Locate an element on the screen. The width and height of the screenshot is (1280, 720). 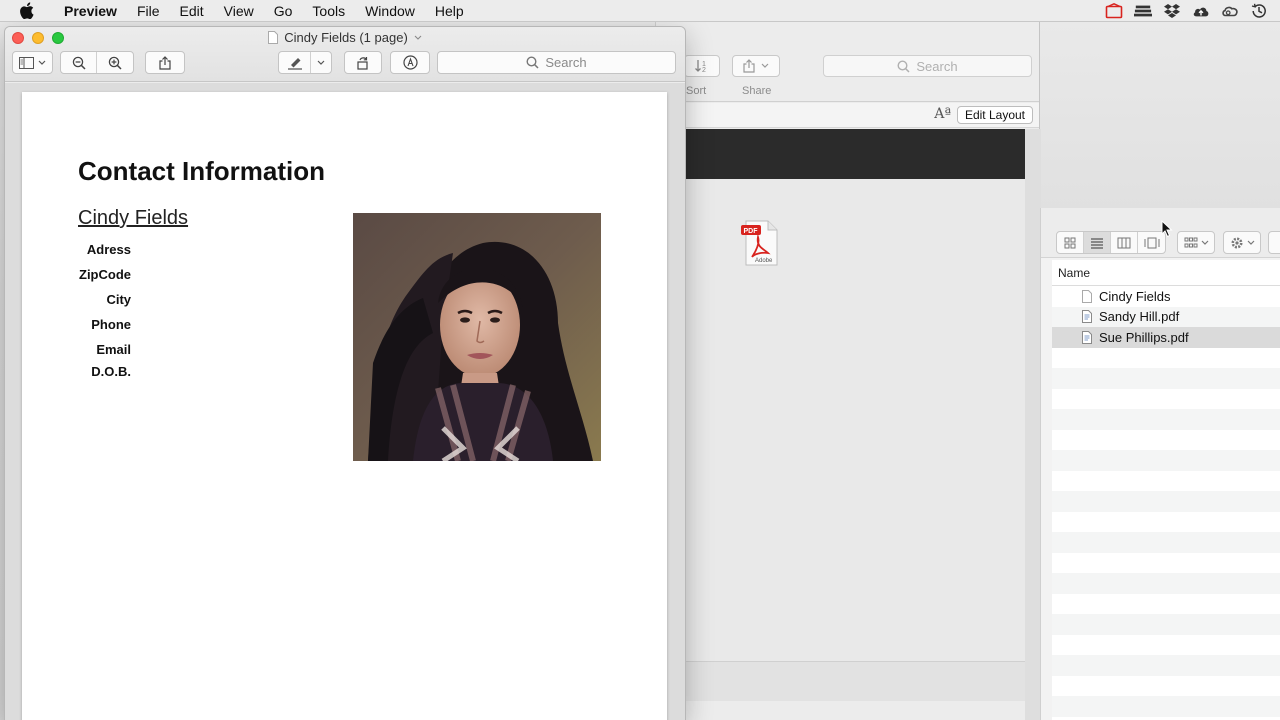
creative-cloud-icon is located at coordinates (1230, 11).